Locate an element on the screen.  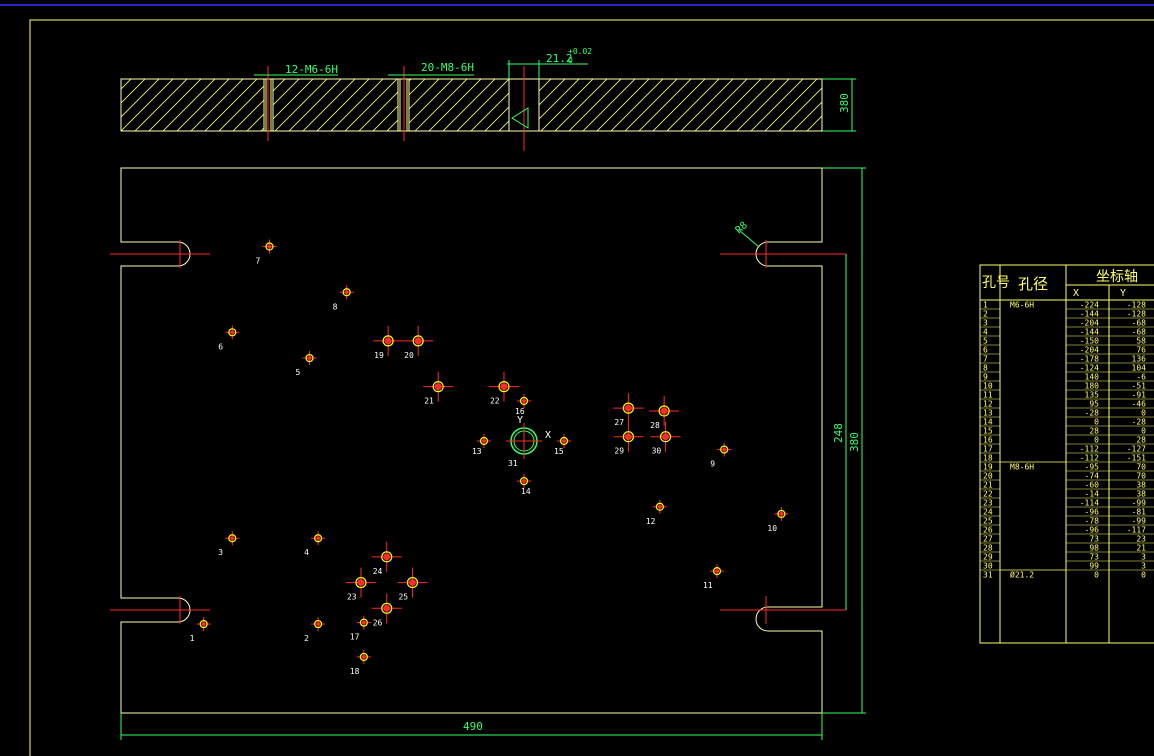
thread-label-2: 20-M8-6H is located at coordinates (447, 67).